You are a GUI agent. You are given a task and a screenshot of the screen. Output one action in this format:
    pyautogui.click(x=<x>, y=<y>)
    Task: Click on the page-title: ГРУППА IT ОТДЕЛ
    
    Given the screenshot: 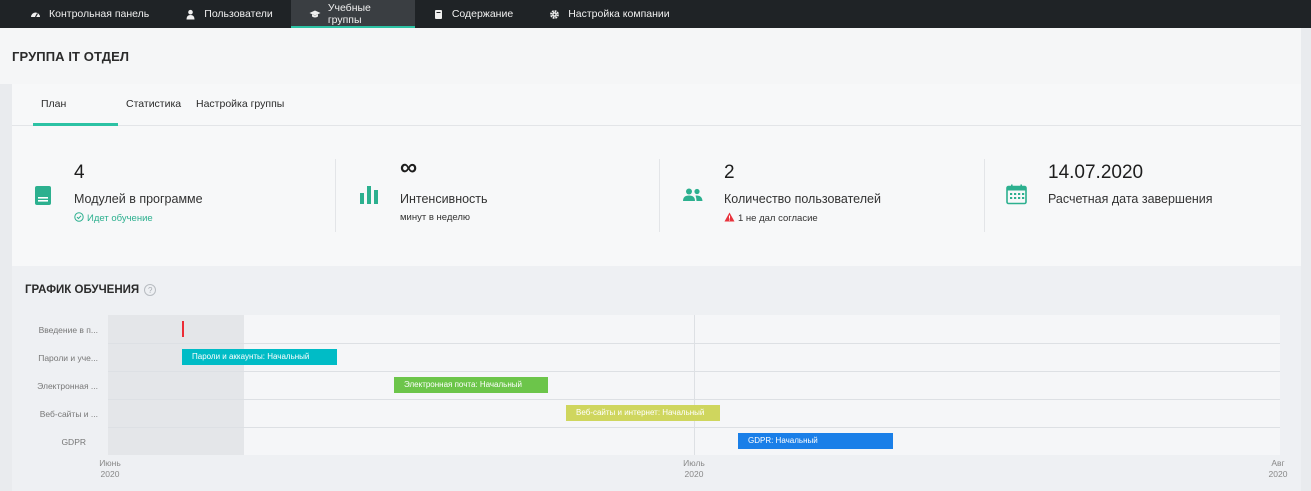 What is the action you would take?
    pyautogui.click(x=71, y=56)
    